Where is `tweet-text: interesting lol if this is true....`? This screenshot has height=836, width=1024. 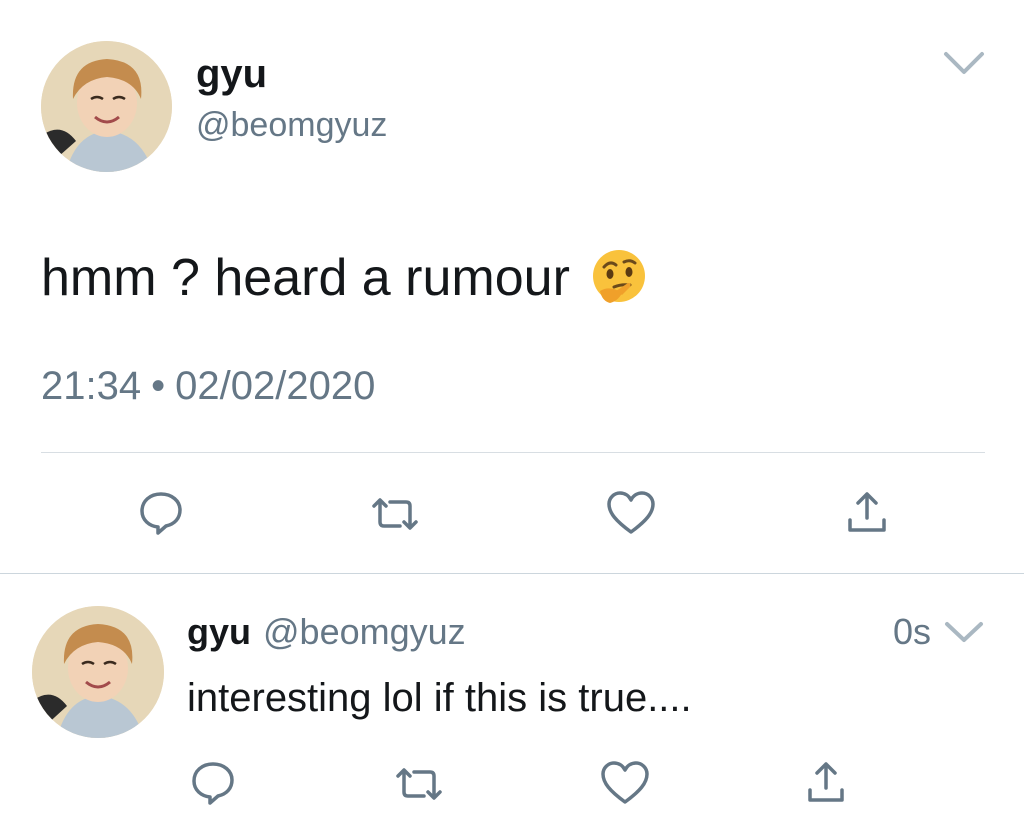 tweet-text: interesting lol if this is true.... is located at coordinates (439, 698).